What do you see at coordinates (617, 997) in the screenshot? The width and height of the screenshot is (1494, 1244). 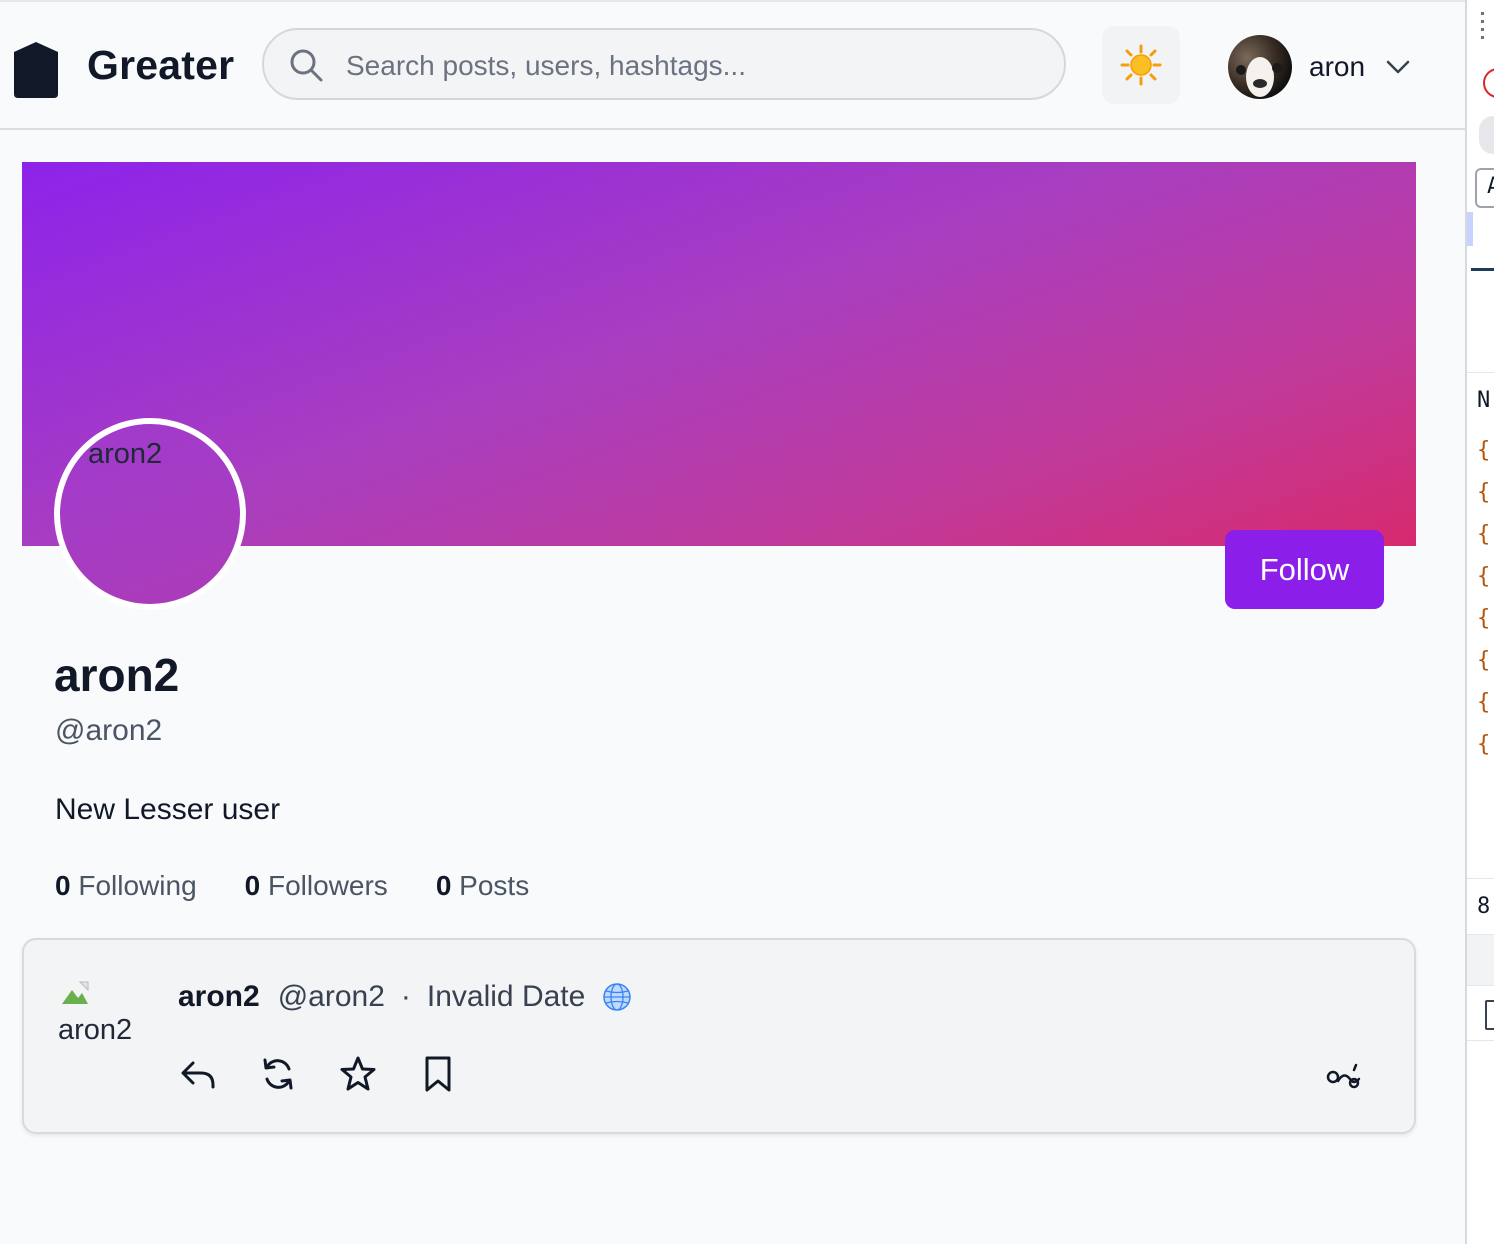 I see `globe-icon` at bounding box center [617, 997].